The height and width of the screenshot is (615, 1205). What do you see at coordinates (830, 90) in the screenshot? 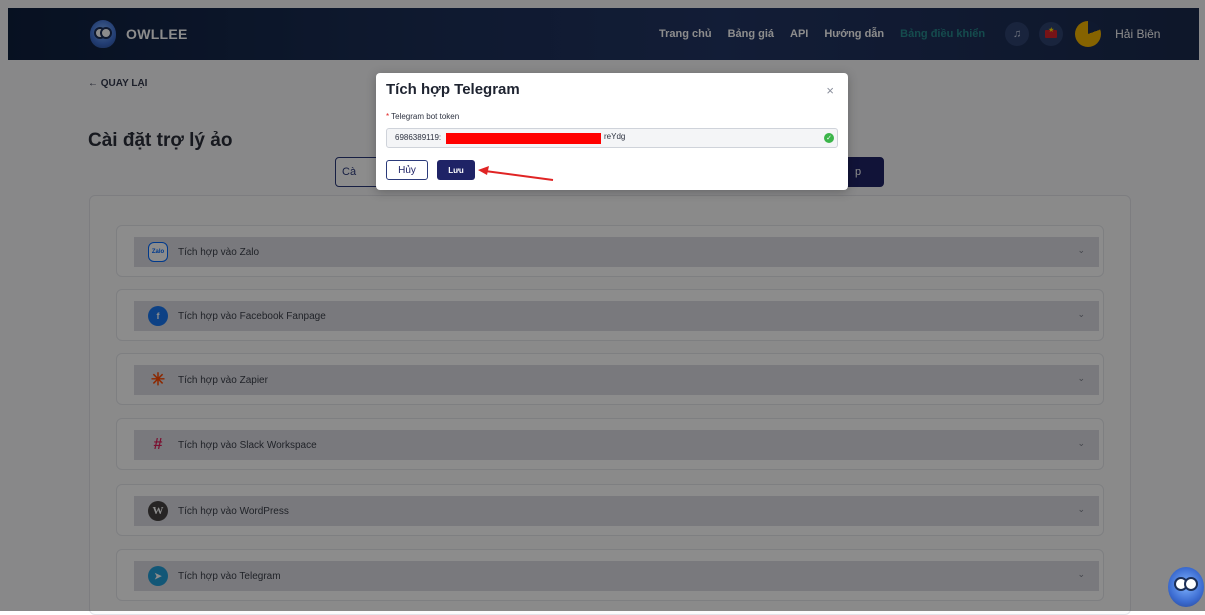
I see `close-icon: ×` at bounding box center [830, 90].